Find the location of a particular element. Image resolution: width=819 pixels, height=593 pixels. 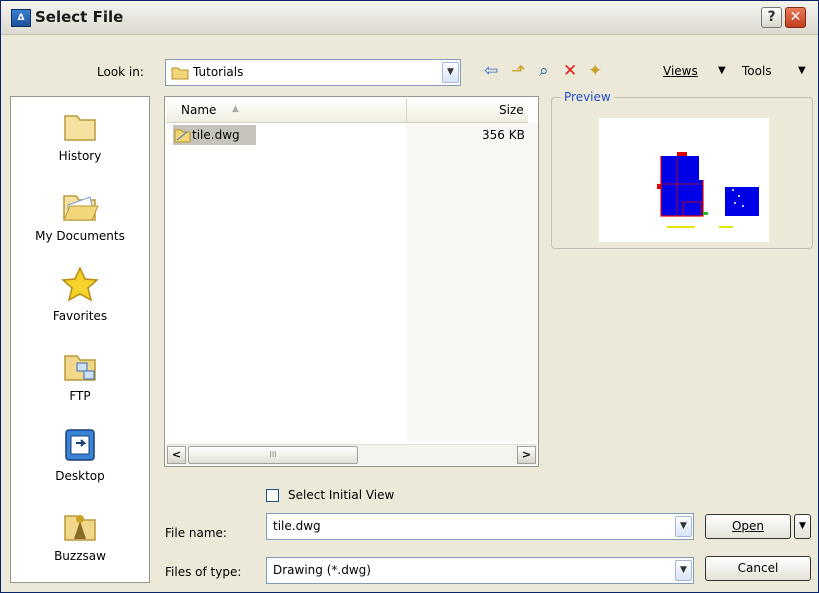

sort-ascending-icon: ▲ is located at coordinates (235, 109).